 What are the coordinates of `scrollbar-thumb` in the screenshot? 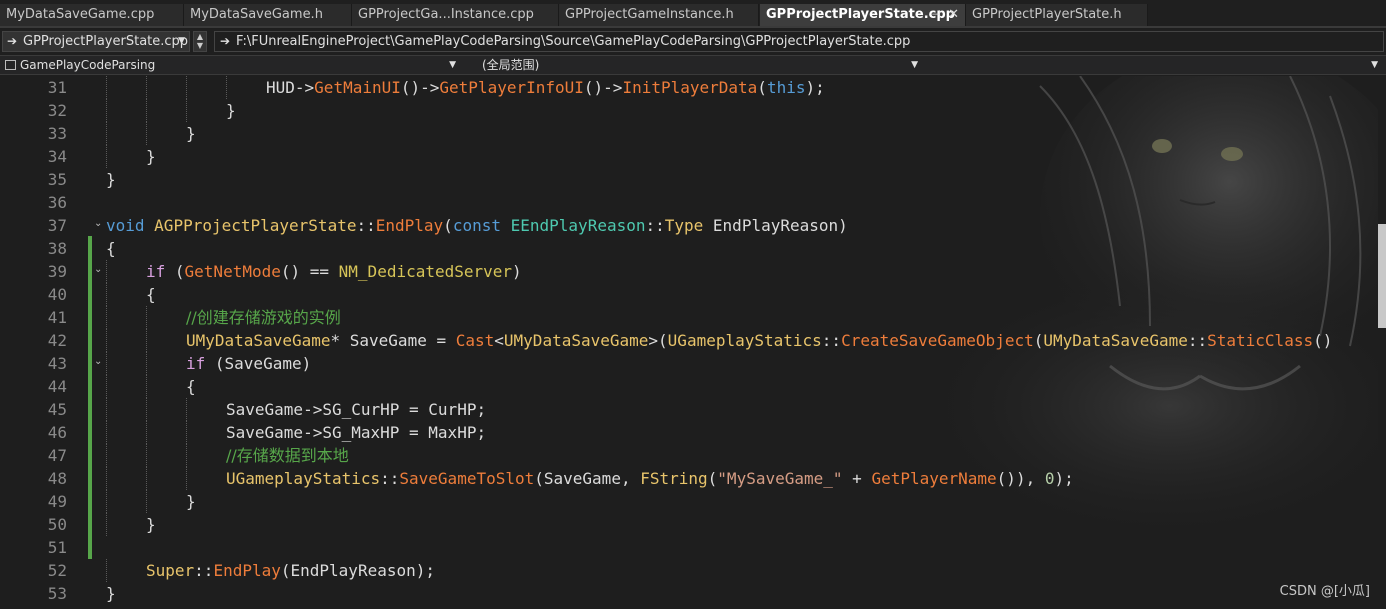 It's located at (1382, 276).